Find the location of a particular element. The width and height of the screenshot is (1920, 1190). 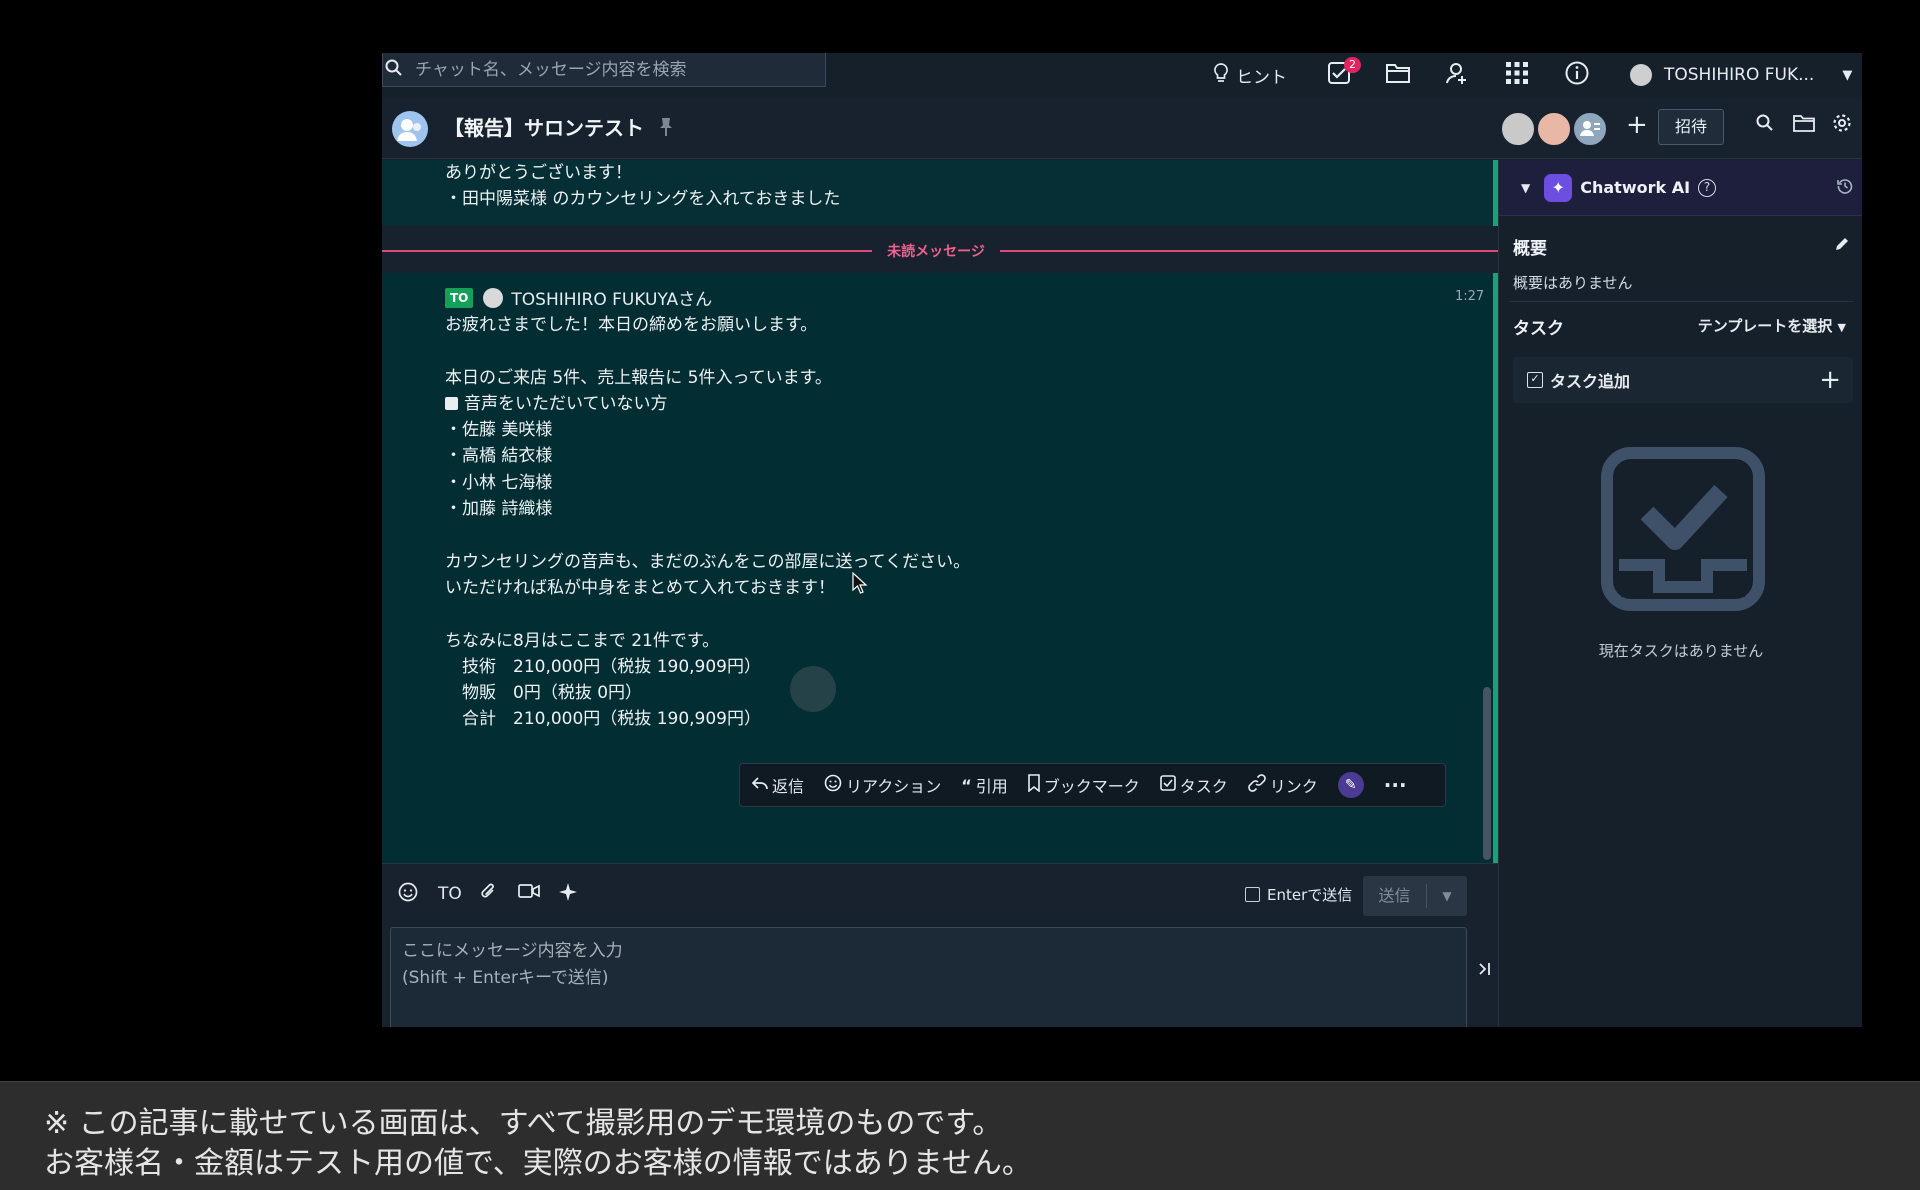

ai-wand-button: ✎ is located at coordinates (1350, 785).